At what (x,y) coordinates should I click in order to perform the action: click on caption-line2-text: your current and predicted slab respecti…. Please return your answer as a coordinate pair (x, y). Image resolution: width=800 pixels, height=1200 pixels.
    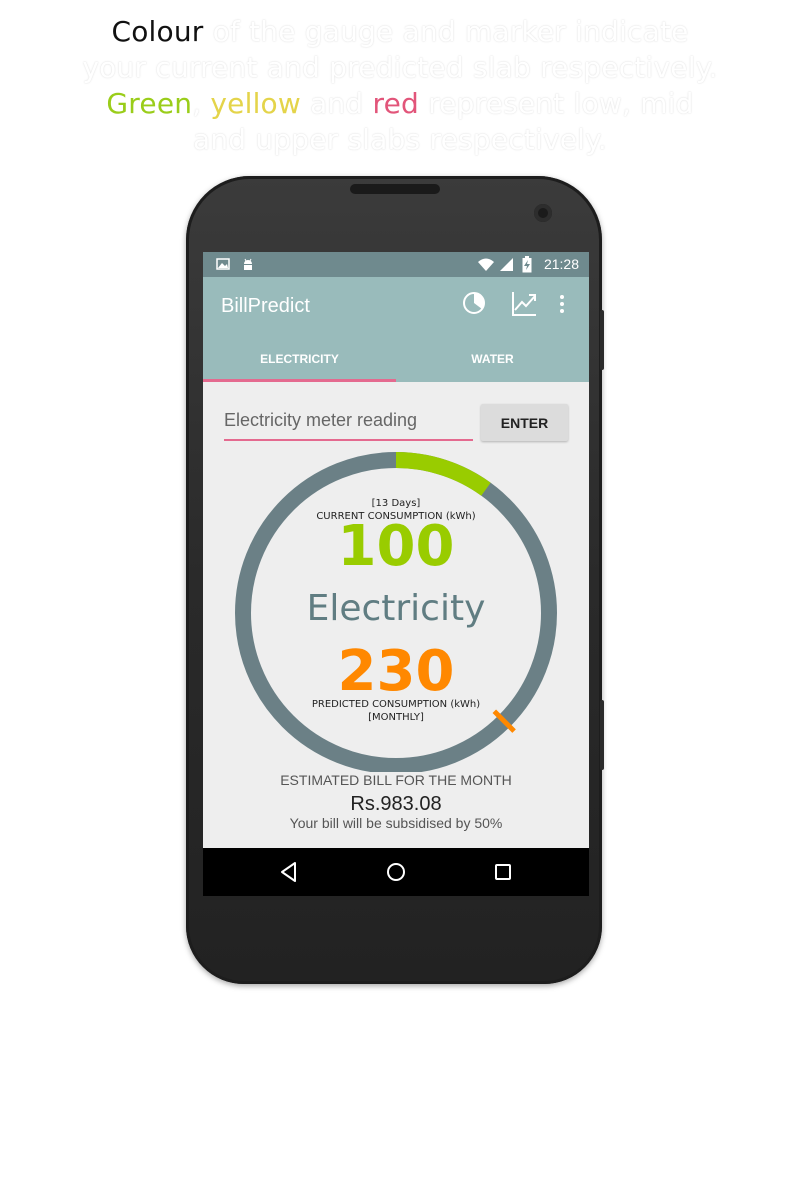
    Looking at the image, I should click on (400, 67).